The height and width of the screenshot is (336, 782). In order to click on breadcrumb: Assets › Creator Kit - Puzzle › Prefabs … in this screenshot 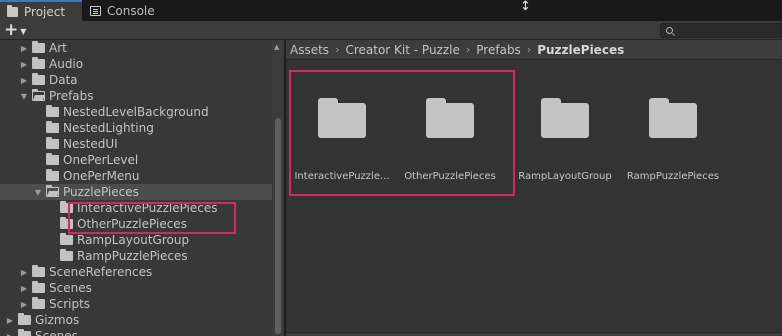, I will do `click(534, 50)`.